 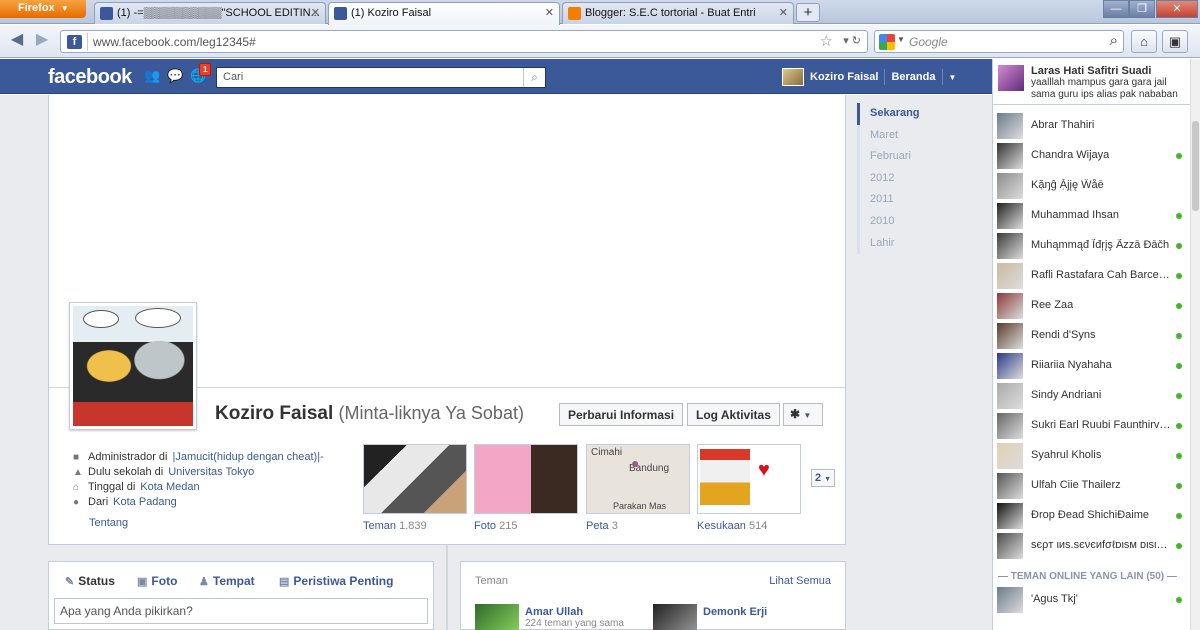 I want to click on chat-contact: Ree Zaa, so click(x=1096, y=306).